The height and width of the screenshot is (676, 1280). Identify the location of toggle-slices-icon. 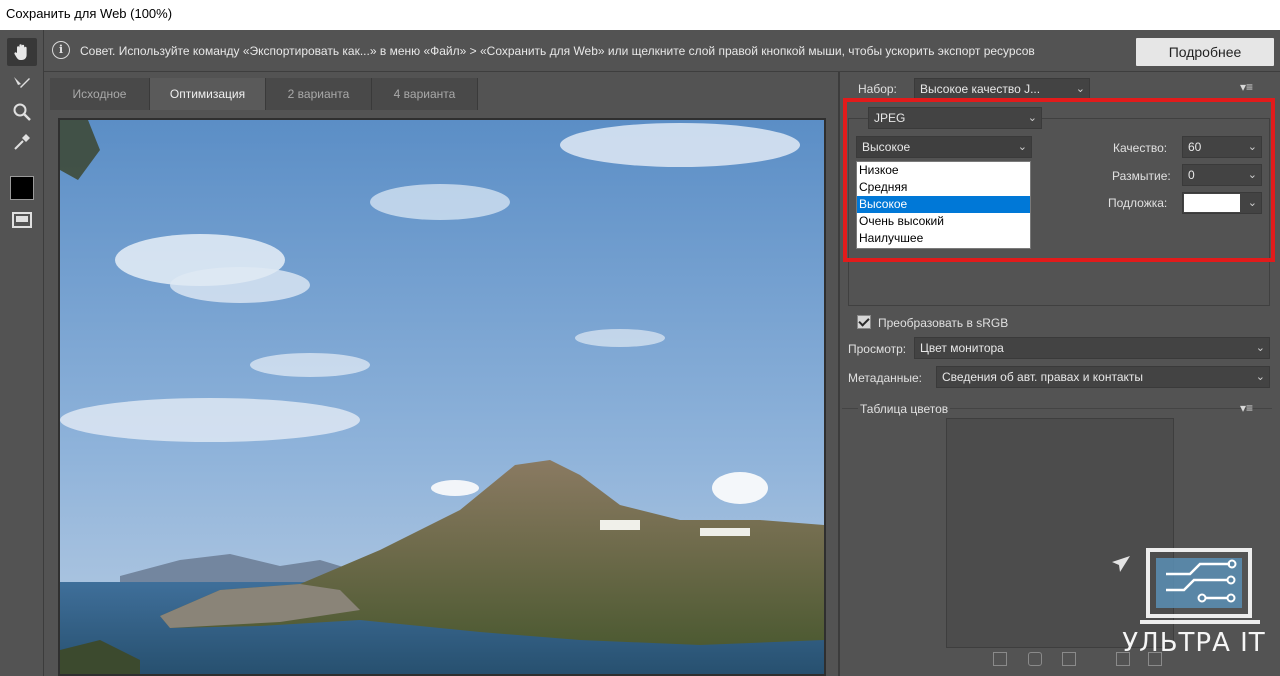
(22, 220).